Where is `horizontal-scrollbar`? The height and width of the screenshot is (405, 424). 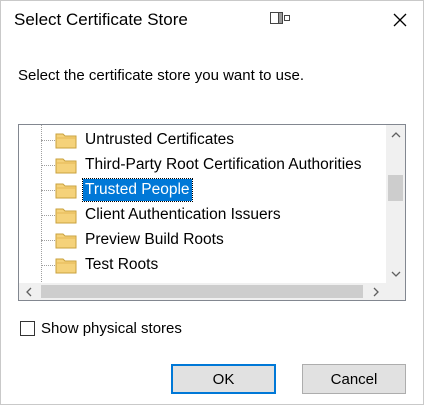
horizontal-scrollbar is located at coordinates (202, 291).